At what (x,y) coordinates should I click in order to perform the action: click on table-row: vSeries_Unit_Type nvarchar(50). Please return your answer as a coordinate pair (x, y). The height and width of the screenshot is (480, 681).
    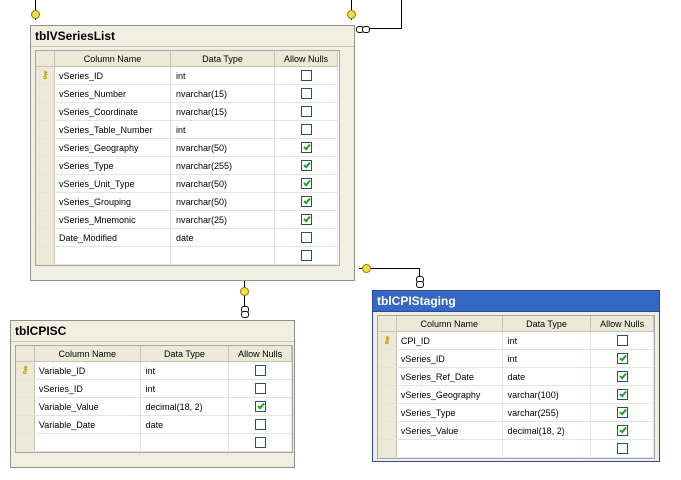
    Looking at the image, I should click on (187, 183).